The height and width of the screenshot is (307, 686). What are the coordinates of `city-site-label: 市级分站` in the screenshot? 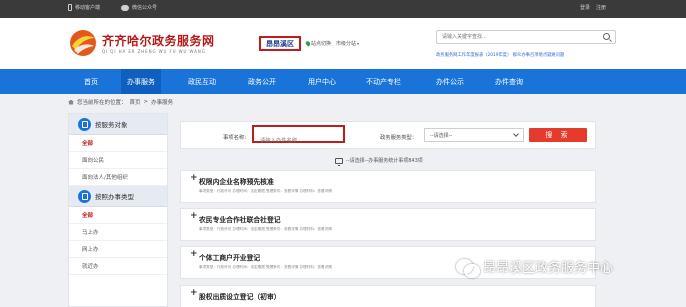 It's located at (346, 44).